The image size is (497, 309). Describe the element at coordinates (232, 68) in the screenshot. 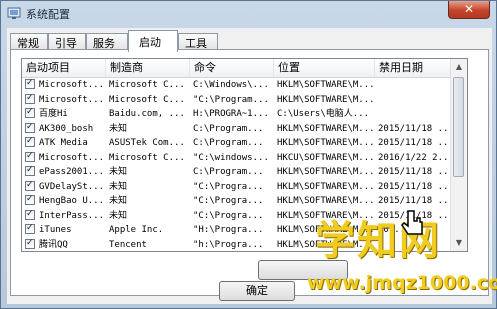

I see `column-header-command: 命令` at that location.